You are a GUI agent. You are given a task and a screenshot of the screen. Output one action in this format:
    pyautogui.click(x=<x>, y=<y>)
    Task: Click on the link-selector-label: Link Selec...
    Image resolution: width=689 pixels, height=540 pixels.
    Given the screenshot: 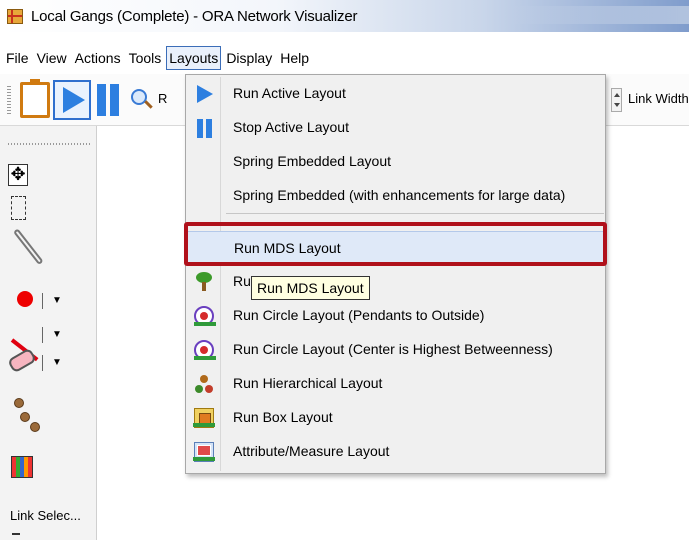 What is the action you would take?
    pyautogui.click(x=45, y=515)
    